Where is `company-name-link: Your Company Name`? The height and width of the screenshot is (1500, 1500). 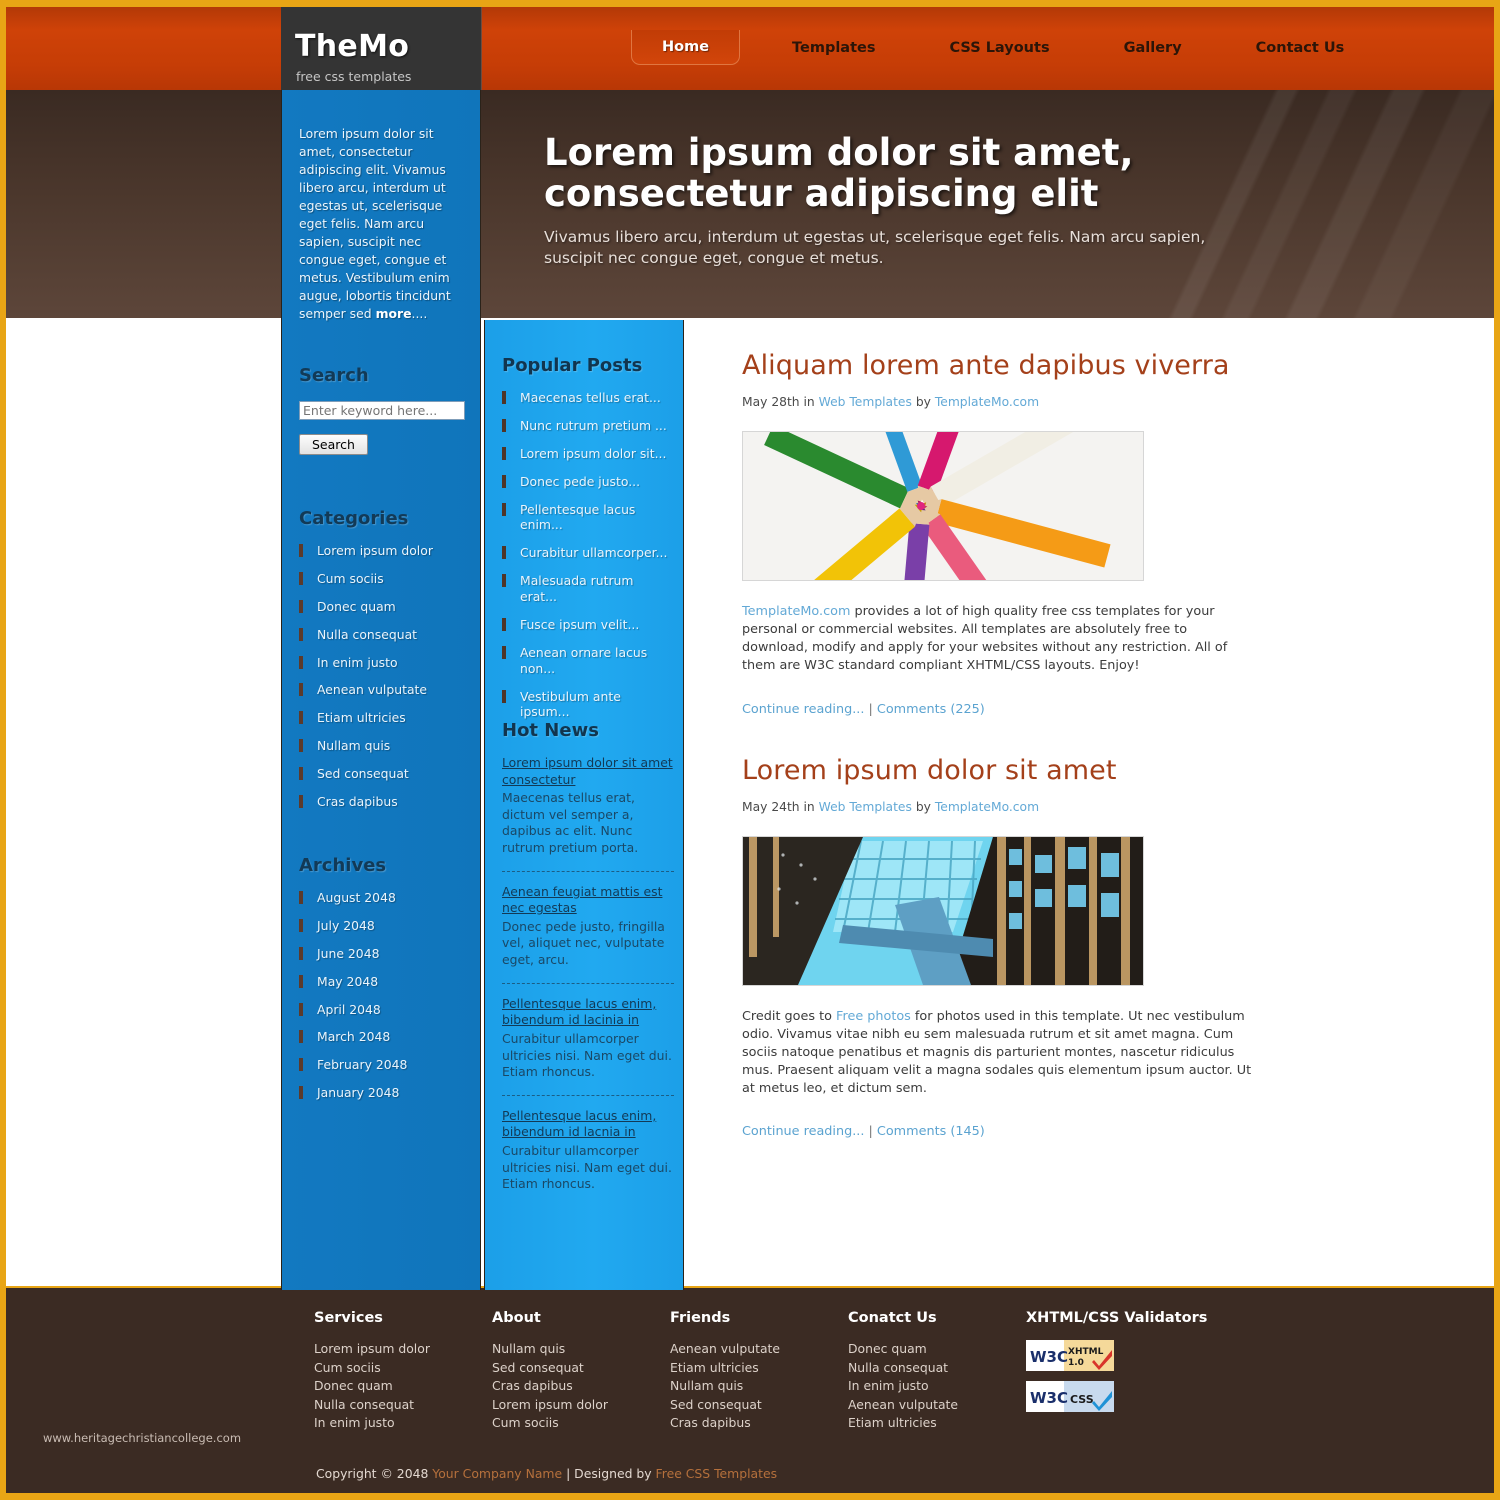 company-name-link: Your Company Name is located at coordinates (497, 1473).